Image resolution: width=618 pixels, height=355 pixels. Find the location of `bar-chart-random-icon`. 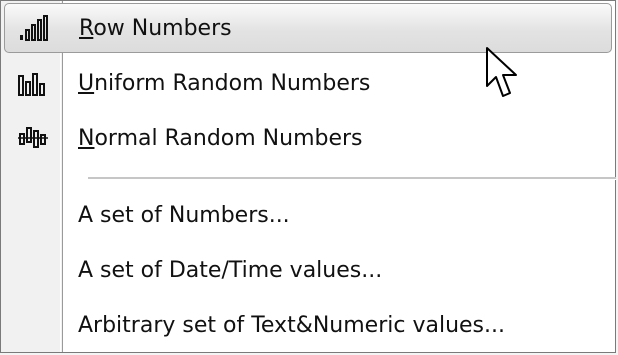

bar-chart-random-icon is located at coordinates (31, 84).